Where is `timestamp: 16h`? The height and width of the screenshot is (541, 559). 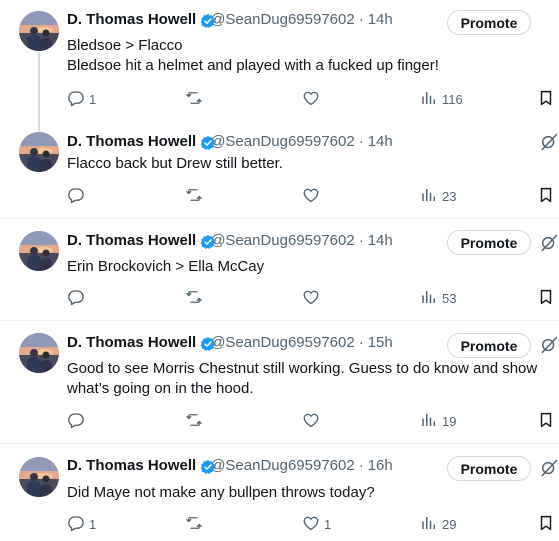 timestamp: 16h is located at coordinates (380, 466).